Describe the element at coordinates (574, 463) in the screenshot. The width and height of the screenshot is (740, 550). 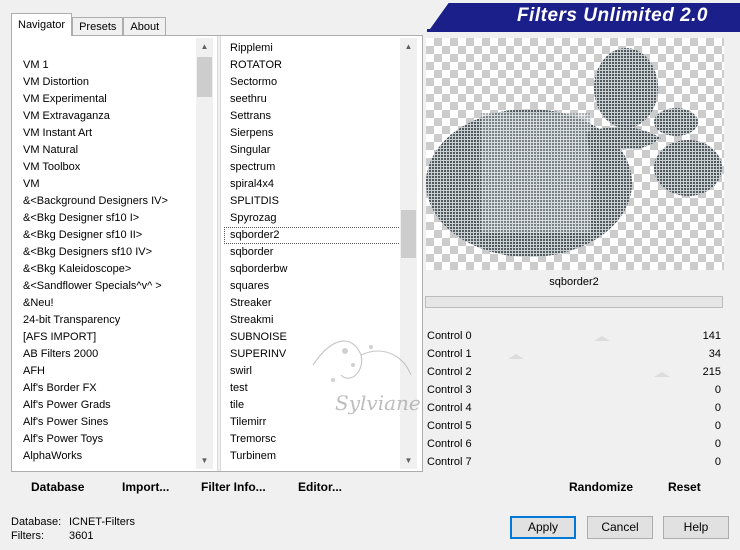
I see `control-row: Control 7 0` at that location.